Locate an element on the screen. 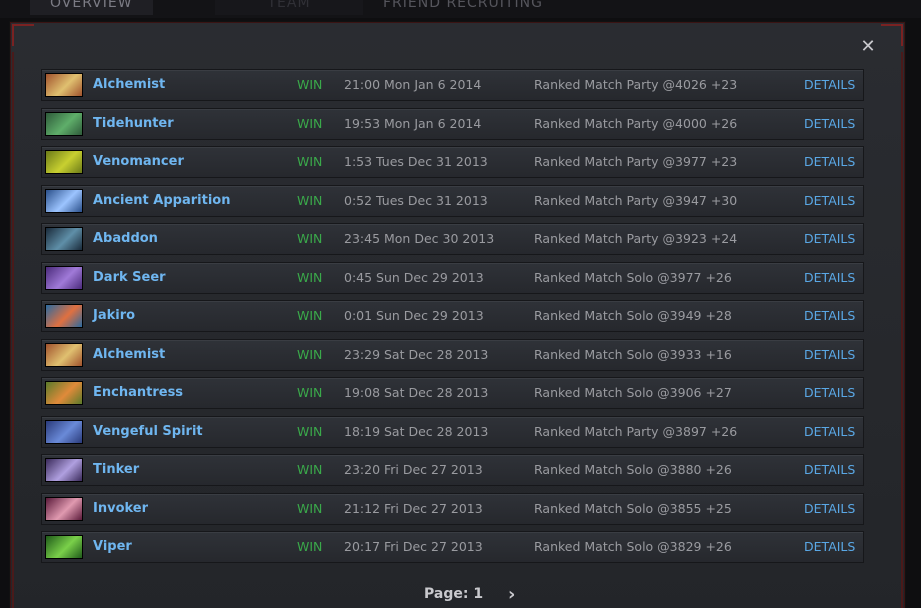  match-type: Ranked Match Party @4026 +23 is located at coordinates (636, 84).